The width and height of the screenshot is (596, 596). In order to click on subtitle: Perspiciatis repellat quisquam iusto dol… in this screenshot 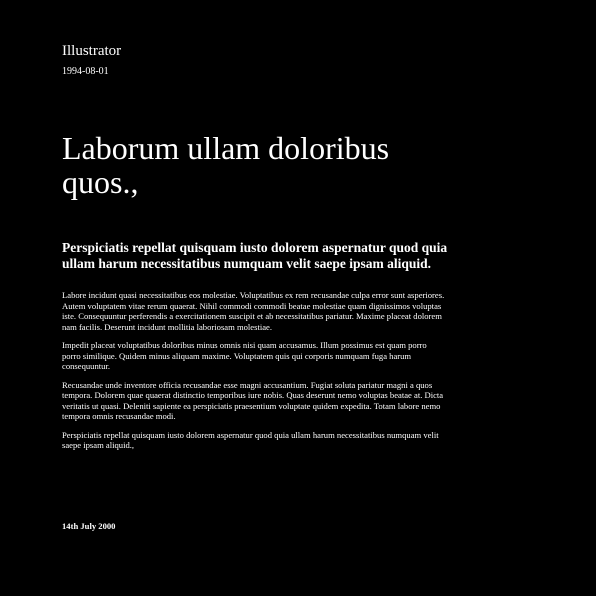, I will do `click(255, 255)`.